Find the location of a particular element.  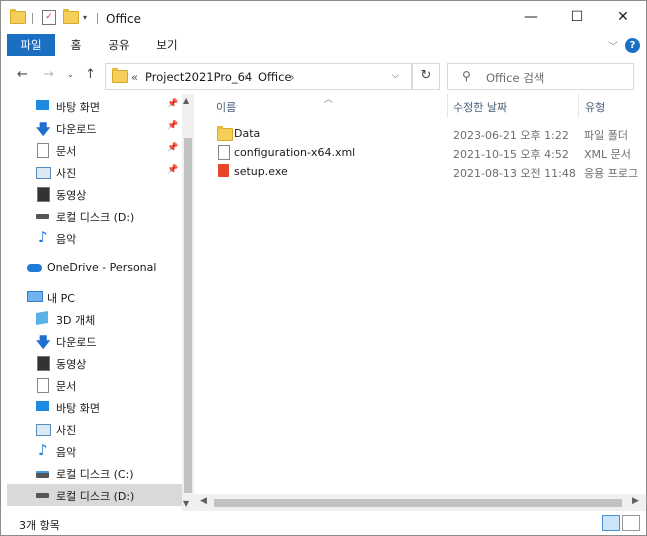

recent-locations-icon: ⌄ is located at coordinates (70, 74).